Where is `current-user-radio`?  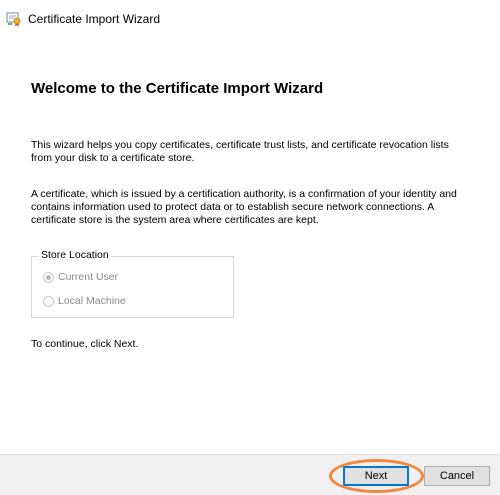
current-user-radio is located at coordinates (48, 277).